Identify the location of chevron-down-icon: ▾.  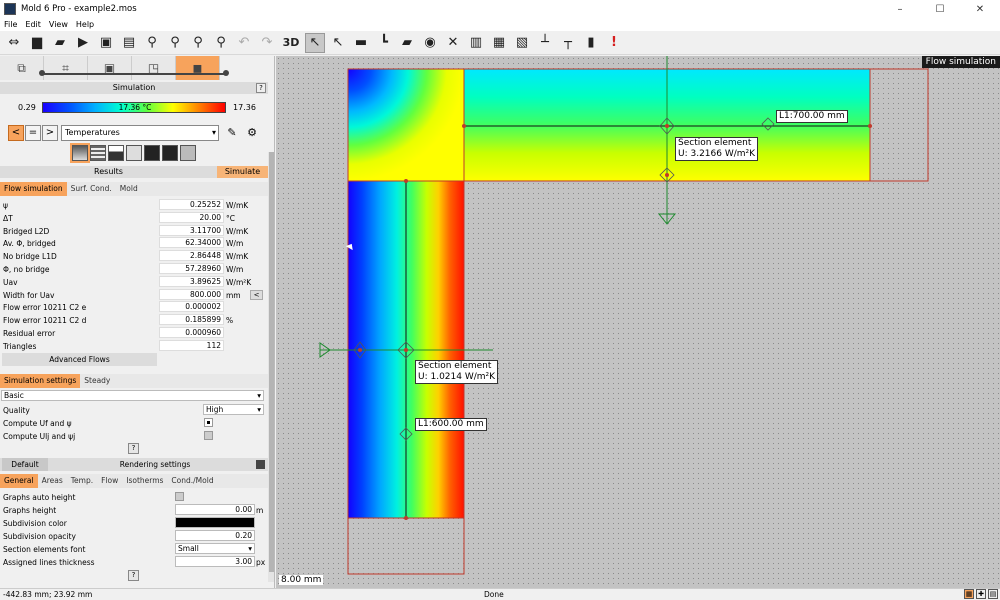
(250, 548).